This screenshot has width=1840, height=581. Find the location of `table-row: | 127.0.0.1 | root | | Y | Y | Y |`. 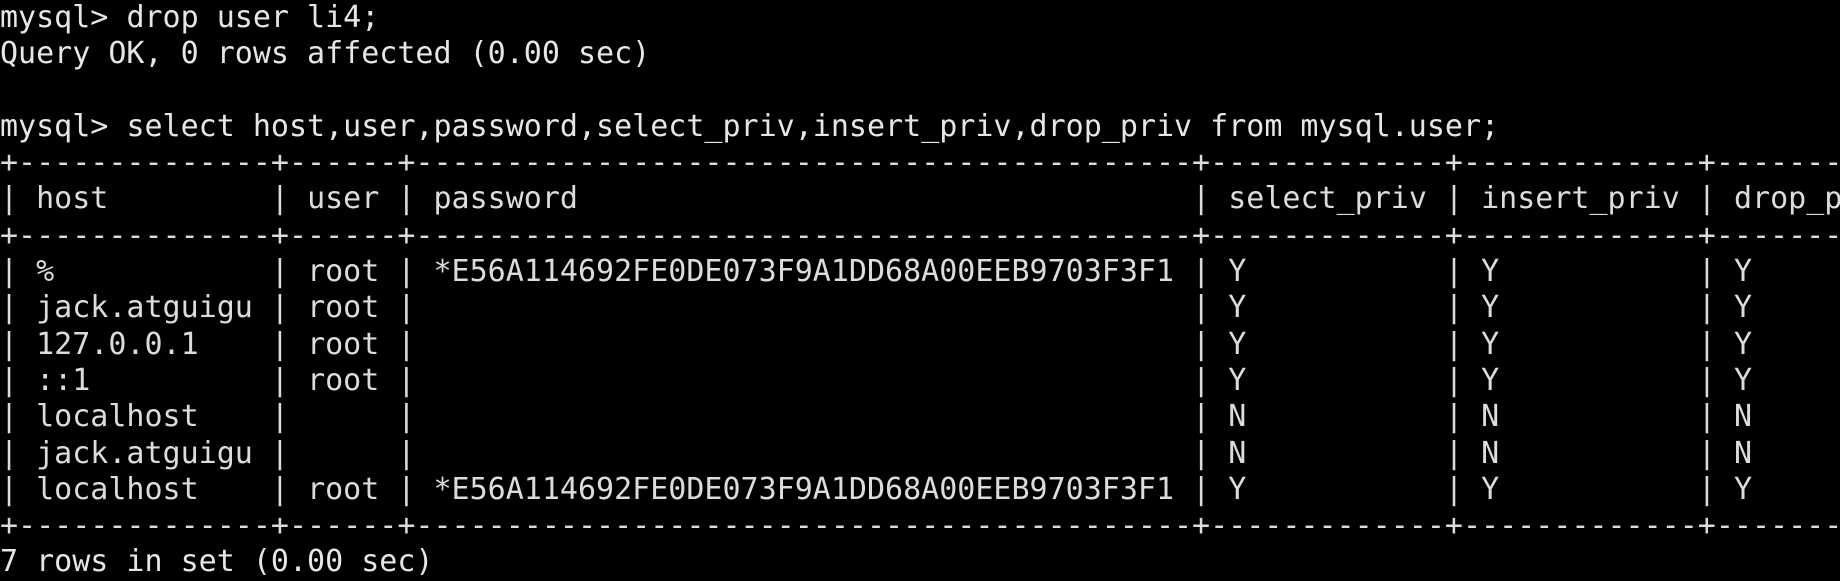

table-row: | 127.0.0.1 | root | | Y | Y | Y | is located at coordinates (920, 345).